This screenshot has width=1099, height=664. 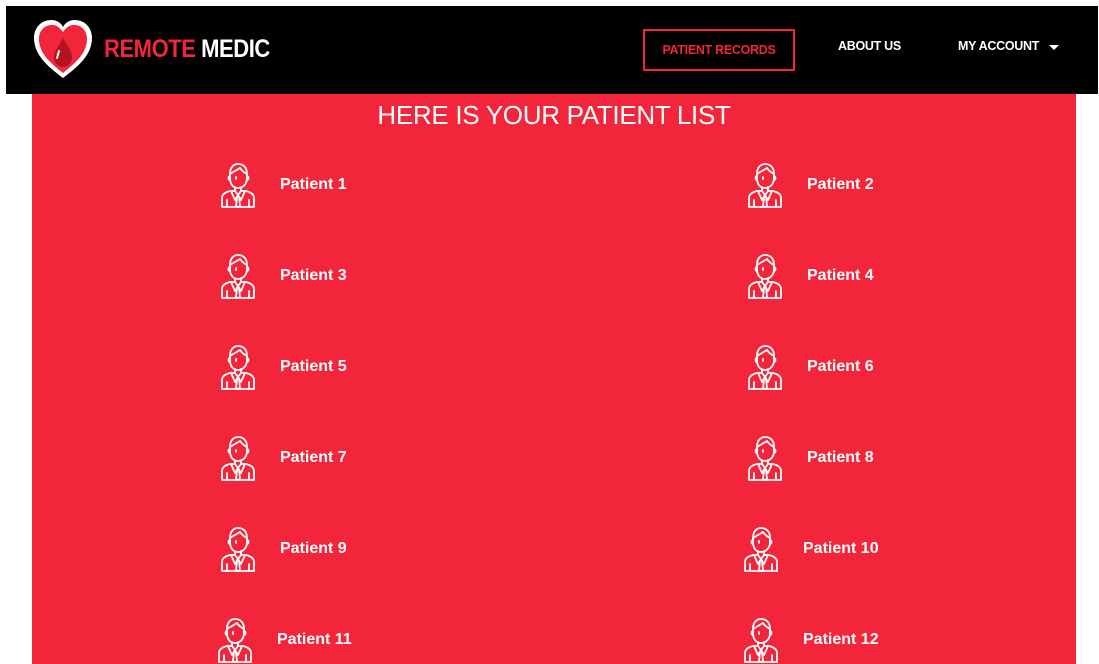 I want to click on patient-name: Patient 8, so click(x=840, y=457).